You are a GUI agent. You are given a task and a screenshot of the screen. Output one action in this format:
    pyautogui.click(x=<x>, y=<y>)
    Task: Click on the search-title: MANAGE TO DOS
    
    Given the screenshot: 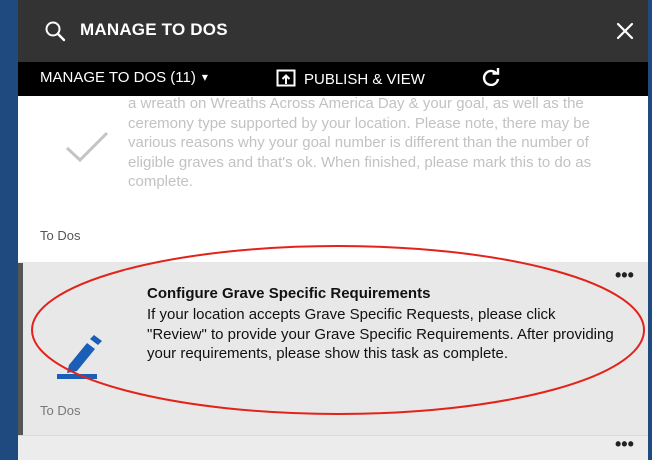 What is the action you would take?
    pyautogui.click(x=154, y=29)
    